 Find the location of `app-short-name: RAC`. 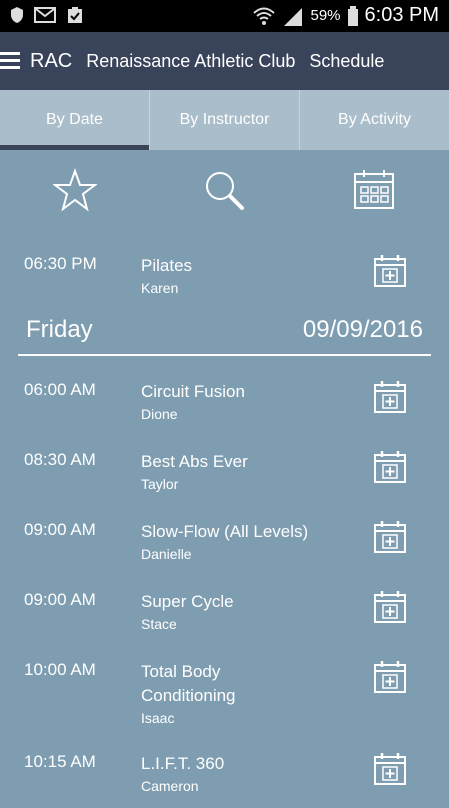

app-short-name: RAC is located at coordinates (51, 60).